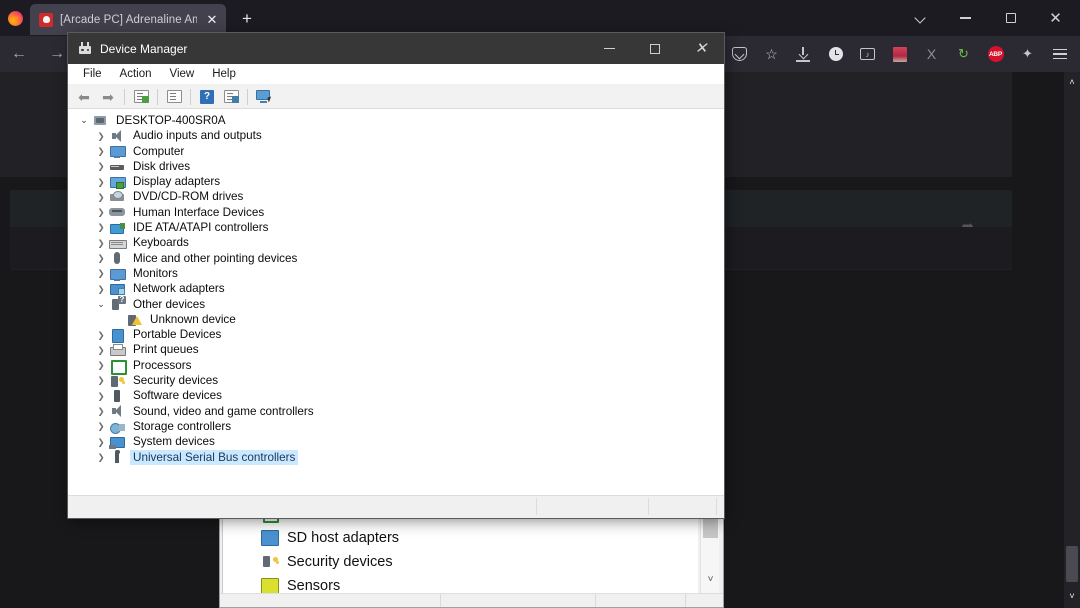 The width and height of the screenshot is (1080, 608). What do you see at coordinates (396, 196) in the screenshot?
I see `tree-node: ❯ DVD/CD-ROM drives` at bounding box center [396, 196].